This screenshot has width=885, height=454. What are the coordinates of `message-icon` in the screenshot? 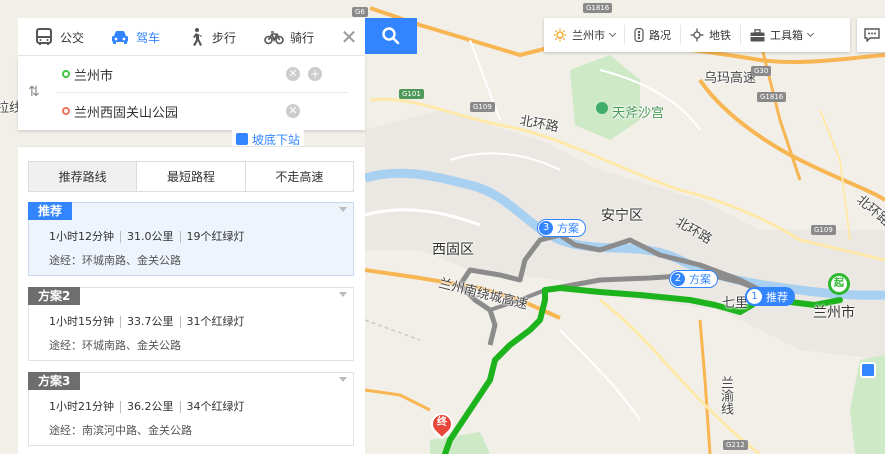 It's located at (872, 35).